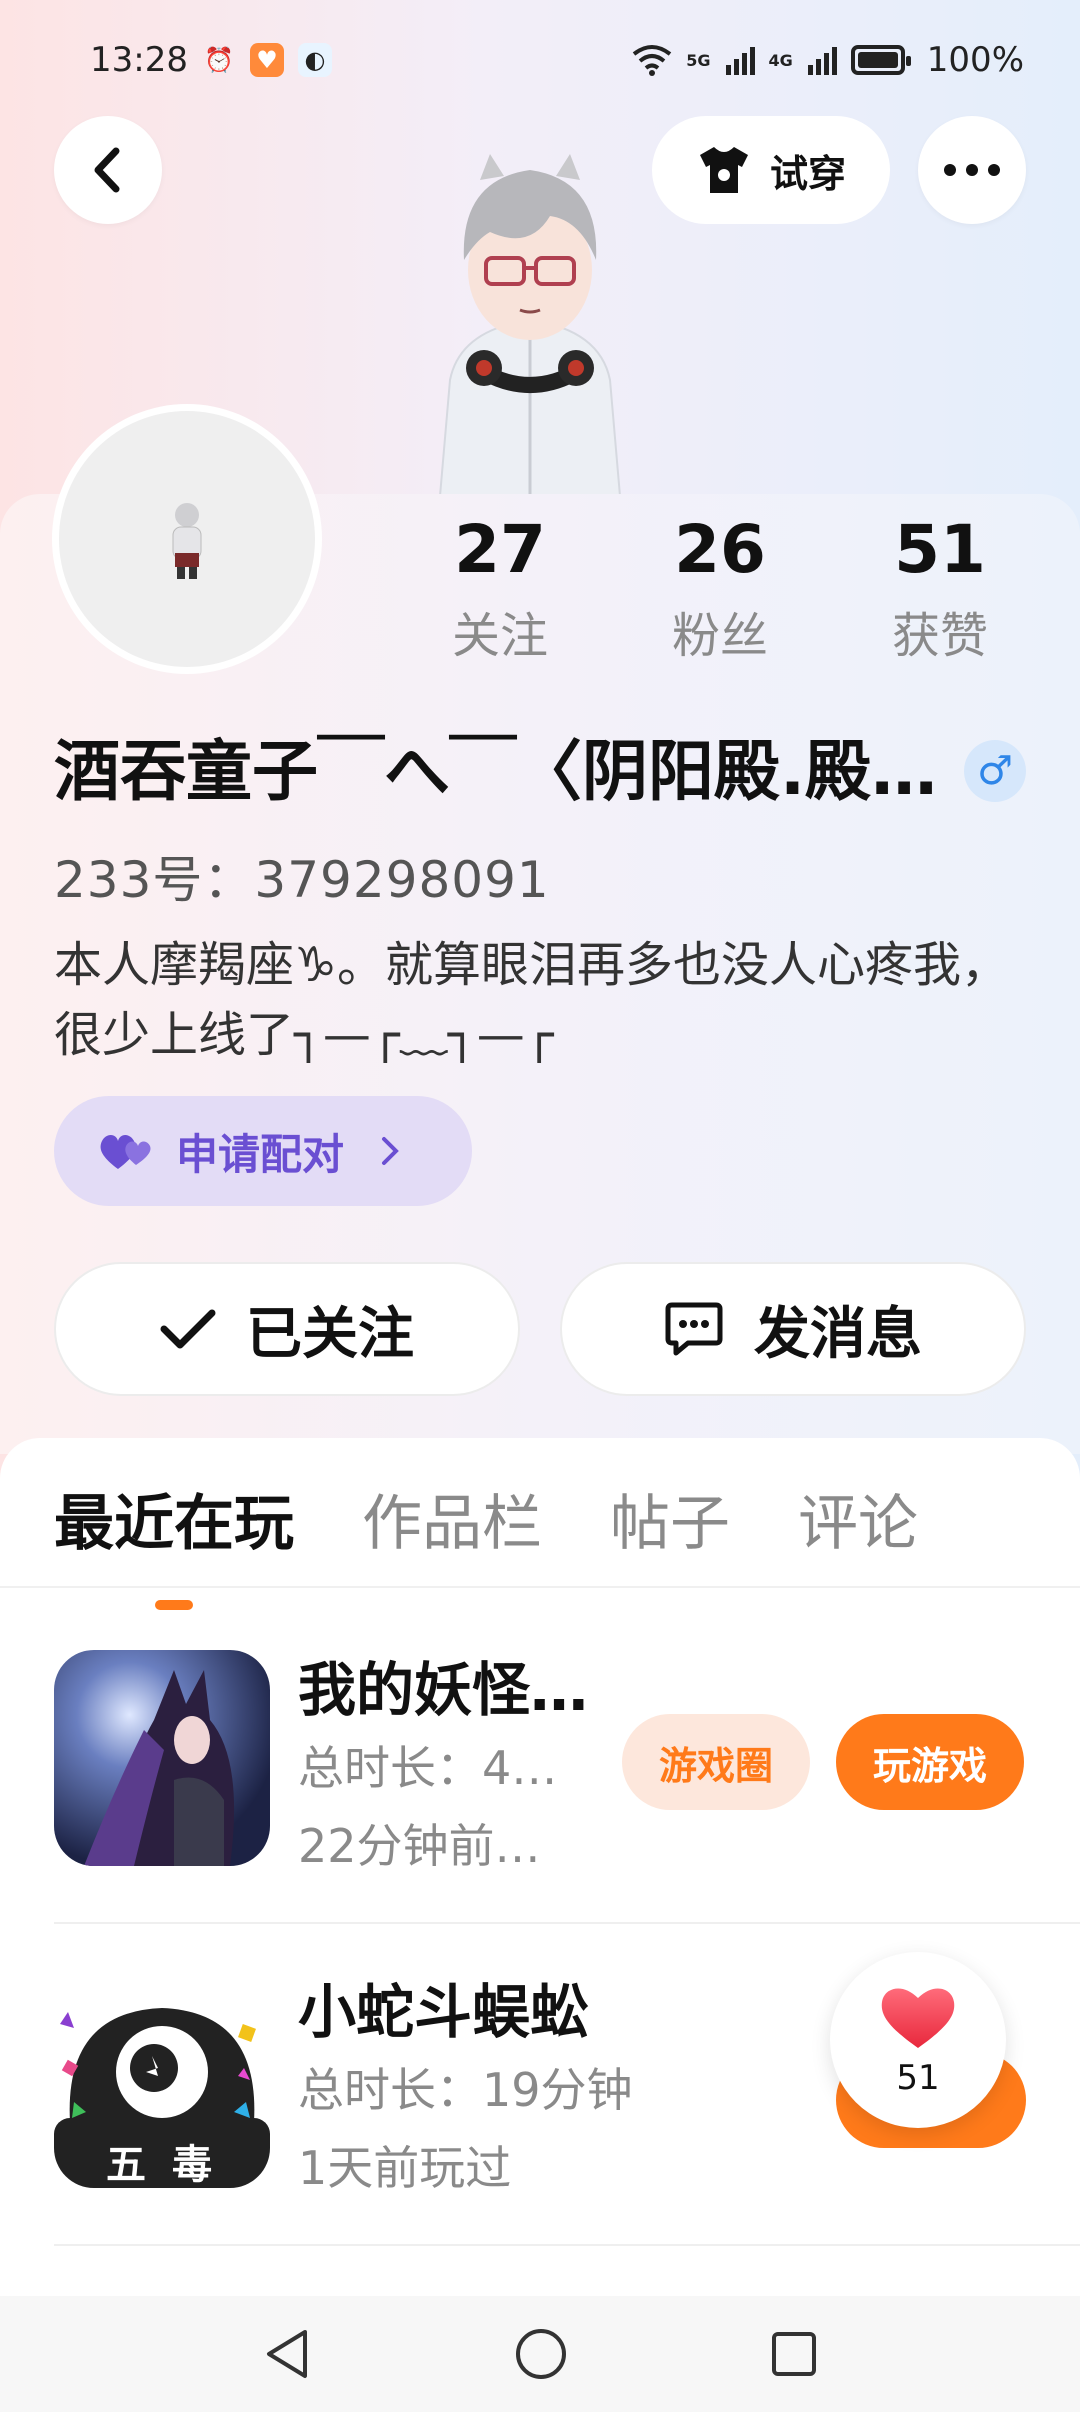  I want to click on avatar-frame, so click(187, 539).